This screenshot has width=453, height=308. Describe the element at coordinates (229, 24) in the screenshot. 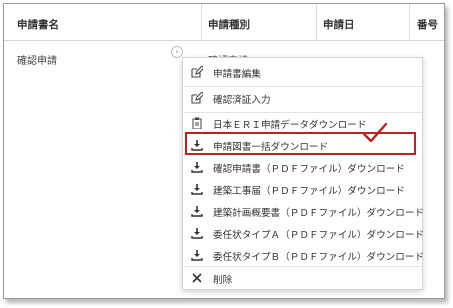

I see `column-header-application-type: 申請種別` at that location.